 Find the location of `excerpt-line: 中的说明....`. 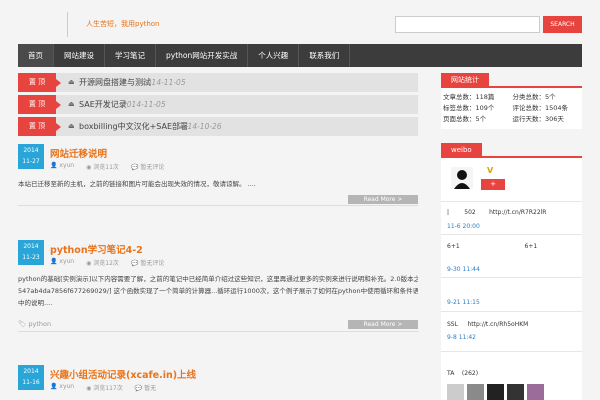

excerpt-line: 中的说明.... is located at coordinates (35, 303).